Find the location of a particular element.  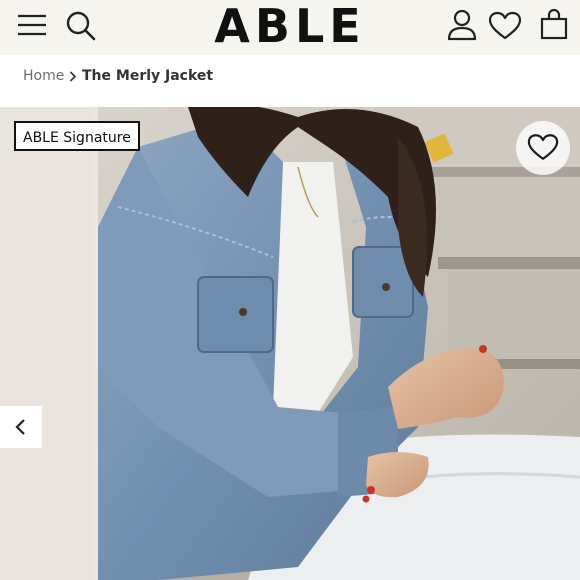

bag-icon is located at coordinates (554, 24).